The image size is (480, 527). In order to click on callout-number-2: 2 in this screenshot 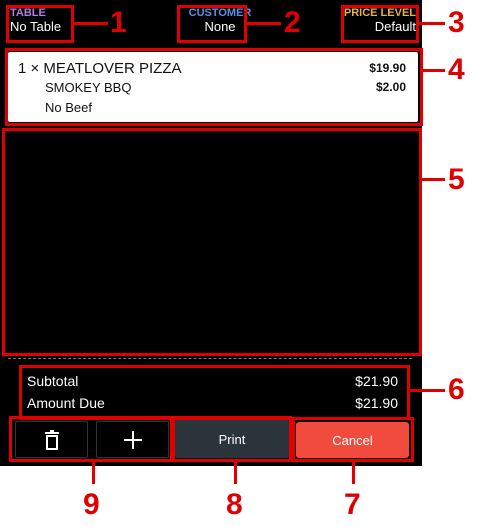, I will do `click(292, 22)`.